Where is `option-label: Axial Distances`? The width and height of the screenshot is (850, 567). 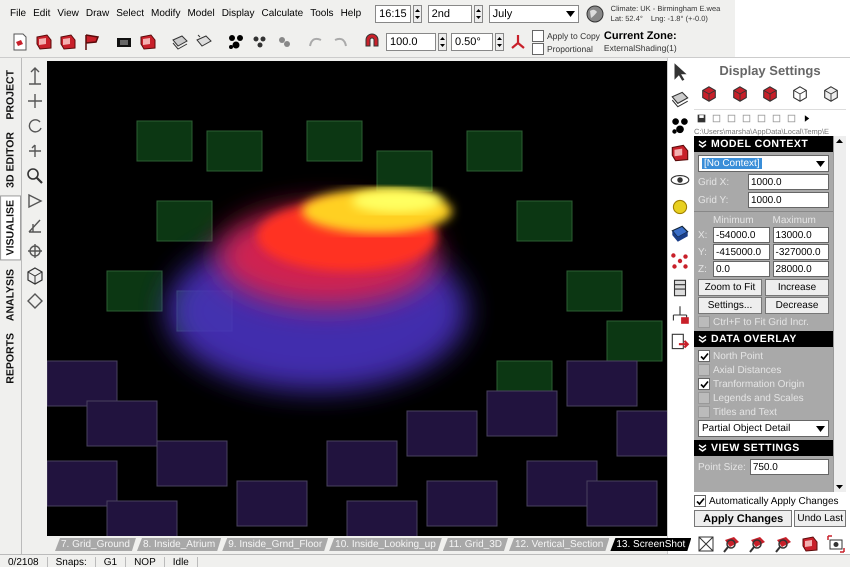
option-label: Axial Distances is located at coordinates (747, 370).